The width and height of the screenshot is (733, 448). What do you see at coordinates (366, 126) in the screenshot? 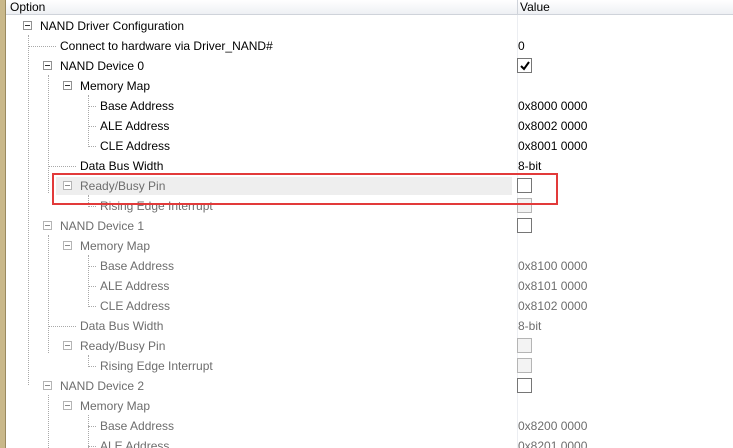
I see `tree-row-ale-address-0: ALE Address 0x8002 0000` at bounding box center [366, 126].